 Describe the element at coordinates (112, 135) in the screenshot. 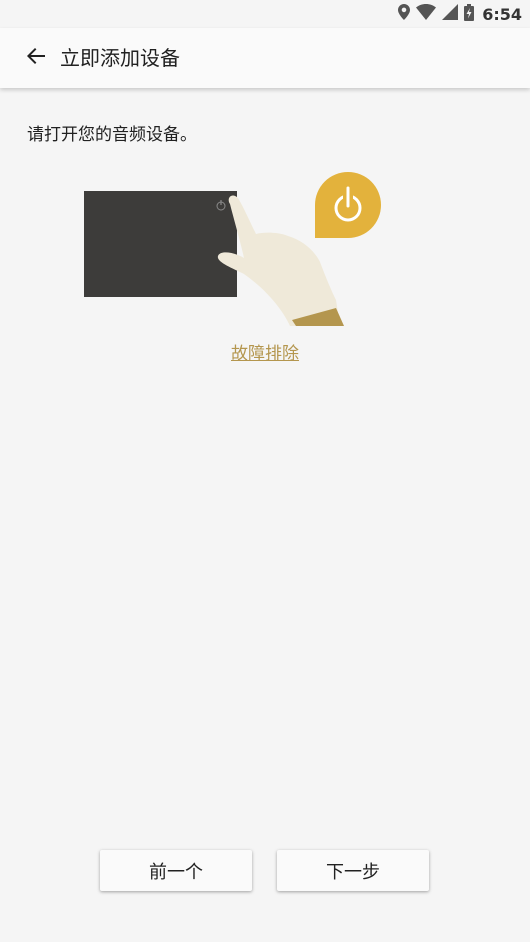

I see `instruction-text: 请打开您的音频设备。` at that location.